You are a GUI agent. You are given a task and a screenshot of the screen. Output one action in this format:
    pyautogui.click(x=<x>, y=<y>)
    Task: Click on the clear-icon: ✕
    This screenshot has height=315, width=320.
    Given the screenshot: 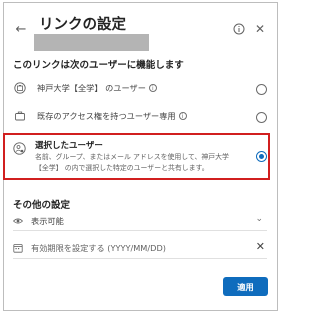 What is the action you would take?
    pyautogui.click(x=260, y=246)
    